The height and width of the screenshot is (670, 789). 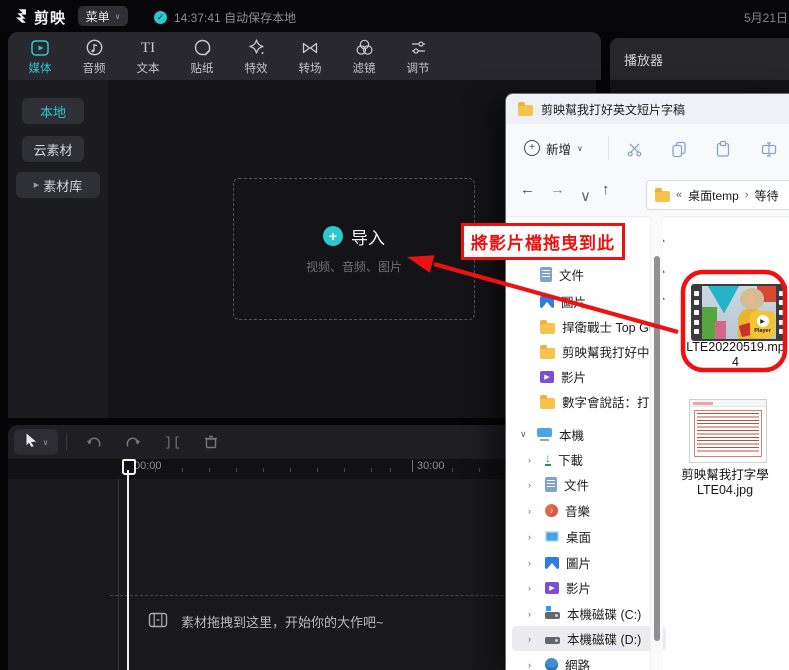 I want to click on media-tabs-bar: 媒体 音频 TI 文本 贴纸 特效 转场 滤镜 调节, so click(x=304, y=56).